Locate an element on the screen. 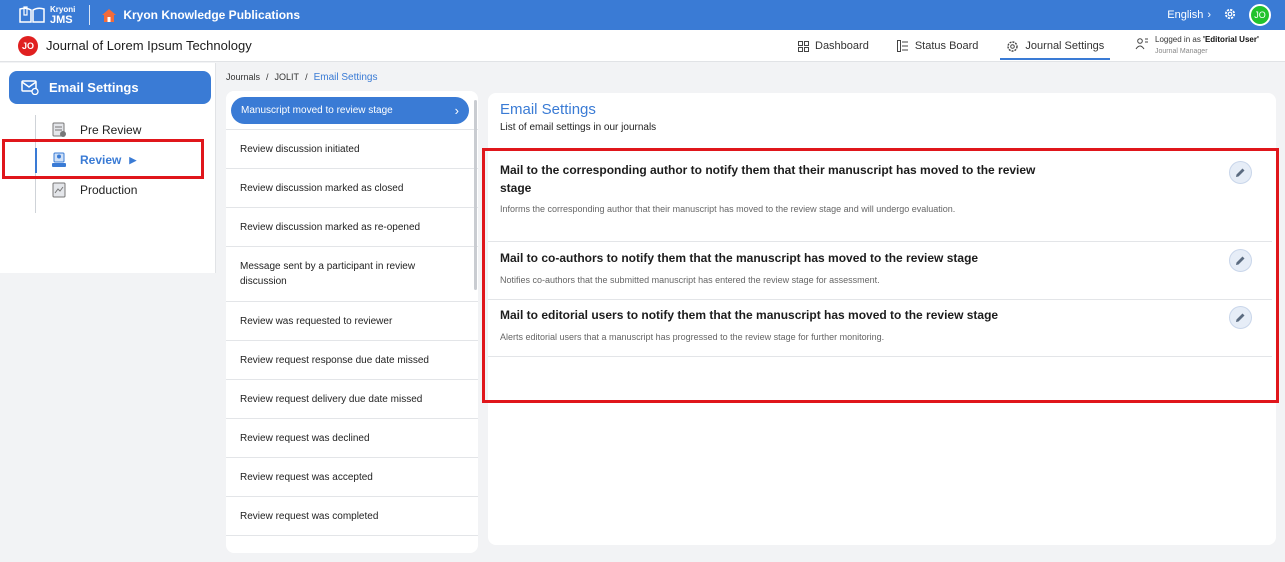 The width and height of the screenshot is (1285, 562). list-item: Review request response due date missed is located at coordinates (352, 360).